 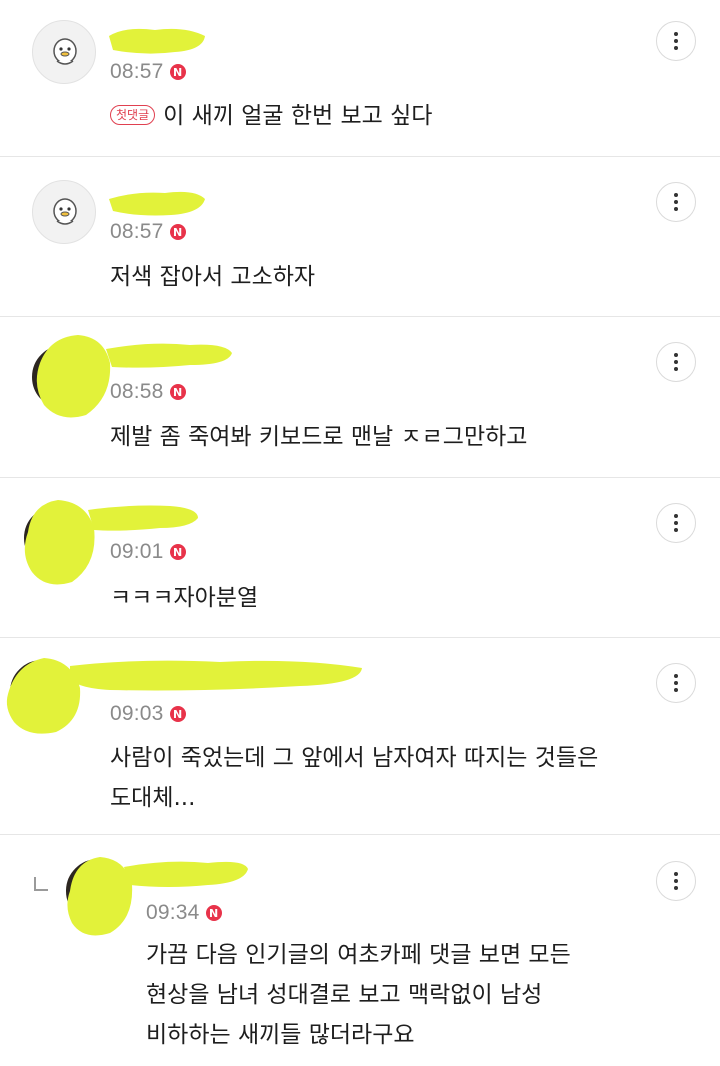 I want to click on comment-text-line: 현상을 남녀 성대결로 보고 맥락없이 남성, so click(x=344, y=995).